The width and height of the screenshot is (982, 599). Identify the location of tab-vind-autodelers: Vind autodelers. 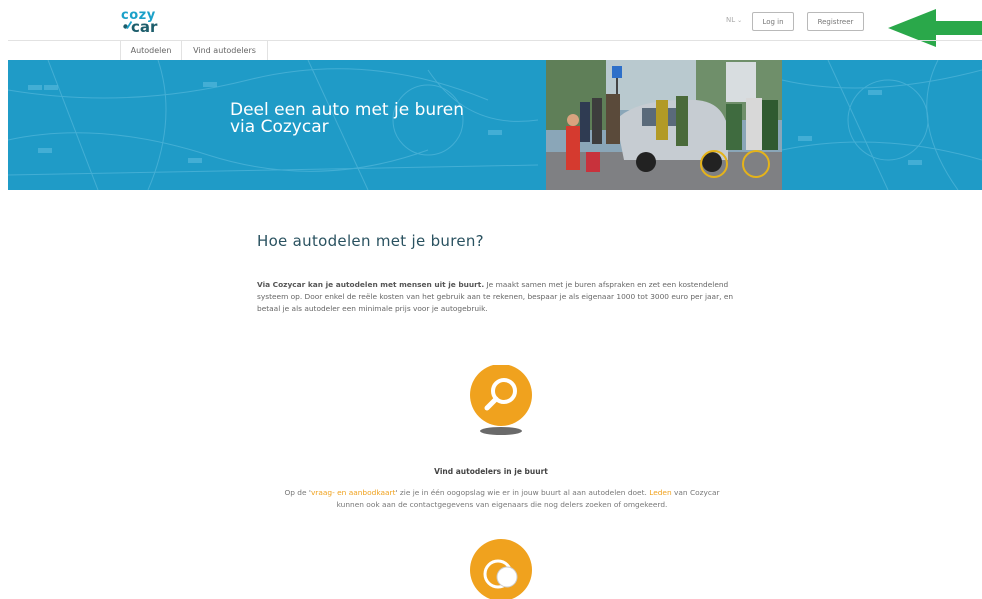
(225, 51).